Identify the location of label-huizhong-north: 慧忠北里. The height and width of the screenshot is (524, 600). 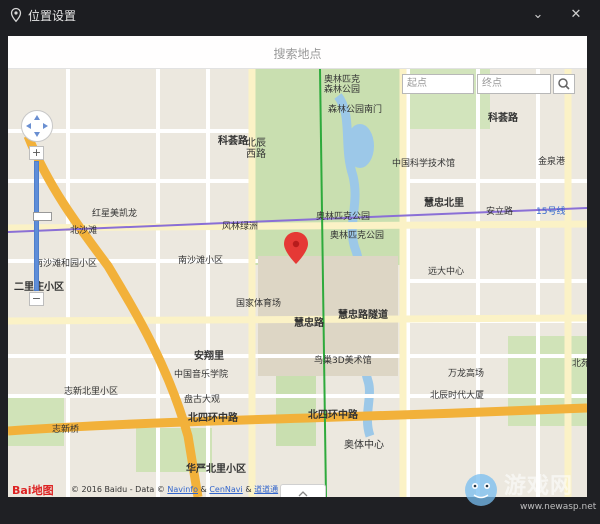
(444, 202).